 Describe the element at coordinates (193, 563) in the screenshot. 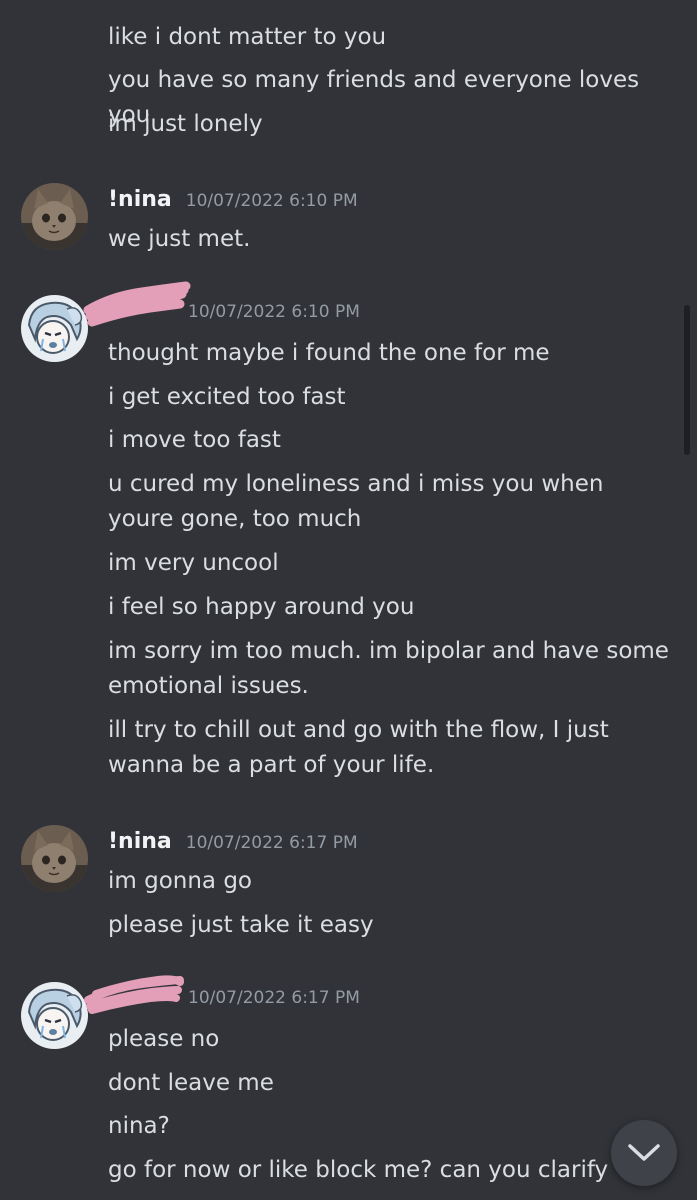

I see `message-line: im very uncool` at that location.